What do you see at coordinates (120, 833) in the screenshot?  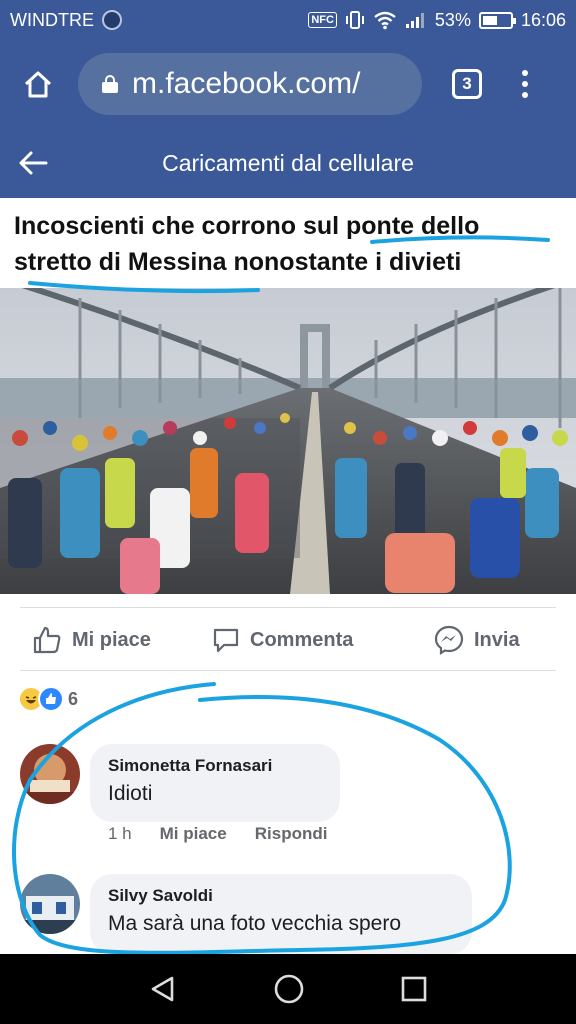 I see `comment-time: 1 h` at bounding box center [120, 833].